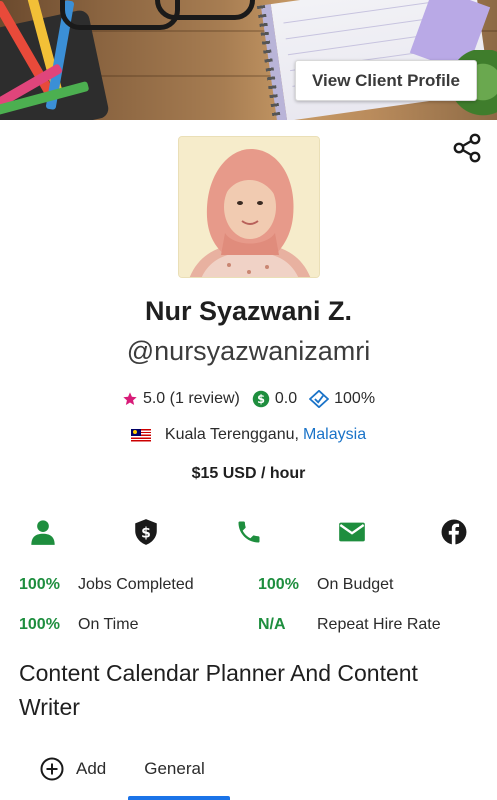  Describe the element at coordinates (248, 399) in the screenshot. I see `profile-stats: 5.0 (1 review) $ 0.0 100%` at that location.